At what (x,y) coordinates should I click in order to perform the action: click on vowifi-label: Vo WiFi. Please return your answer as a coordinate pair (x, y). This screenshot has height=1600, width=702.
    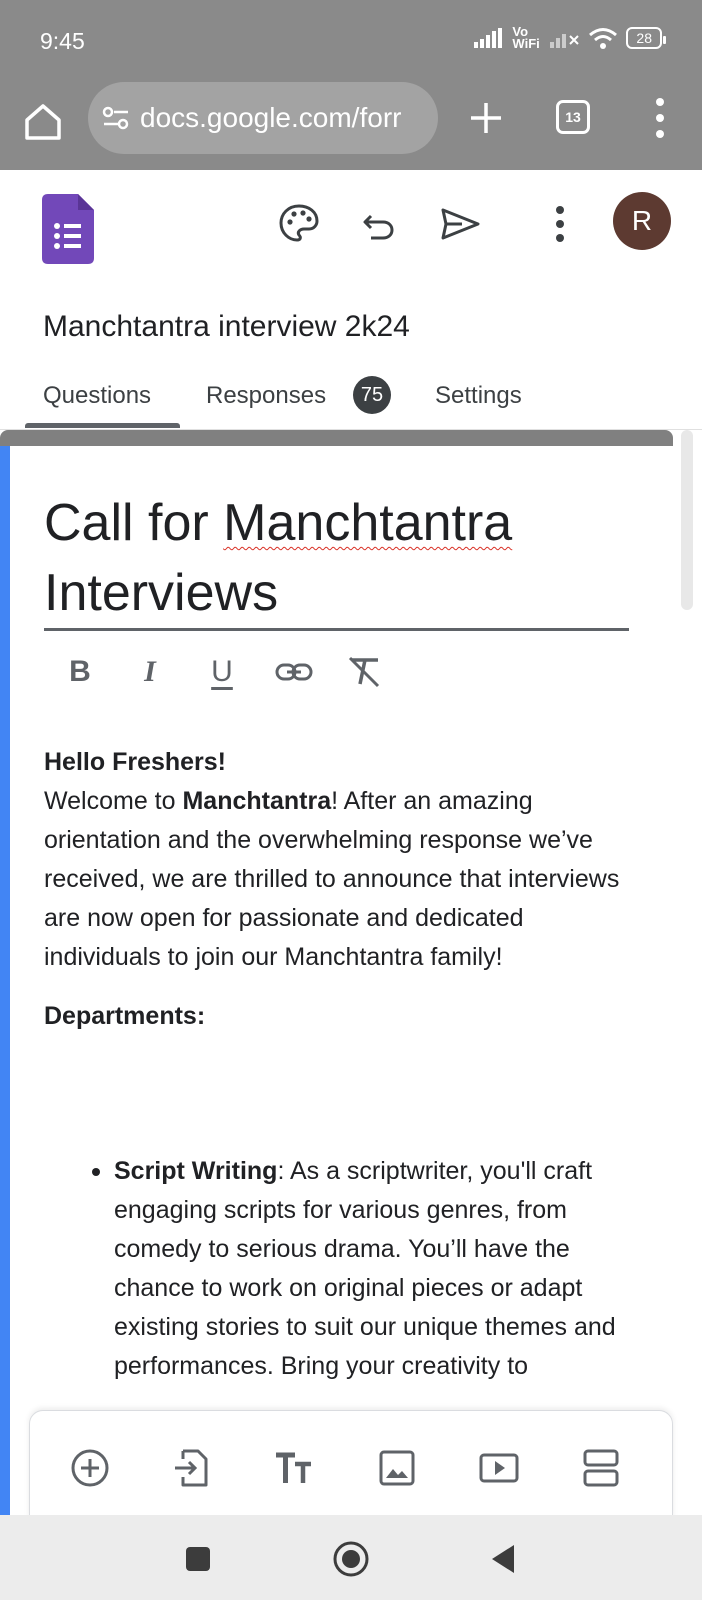
    Looking at the image, I should click on (526, 37).